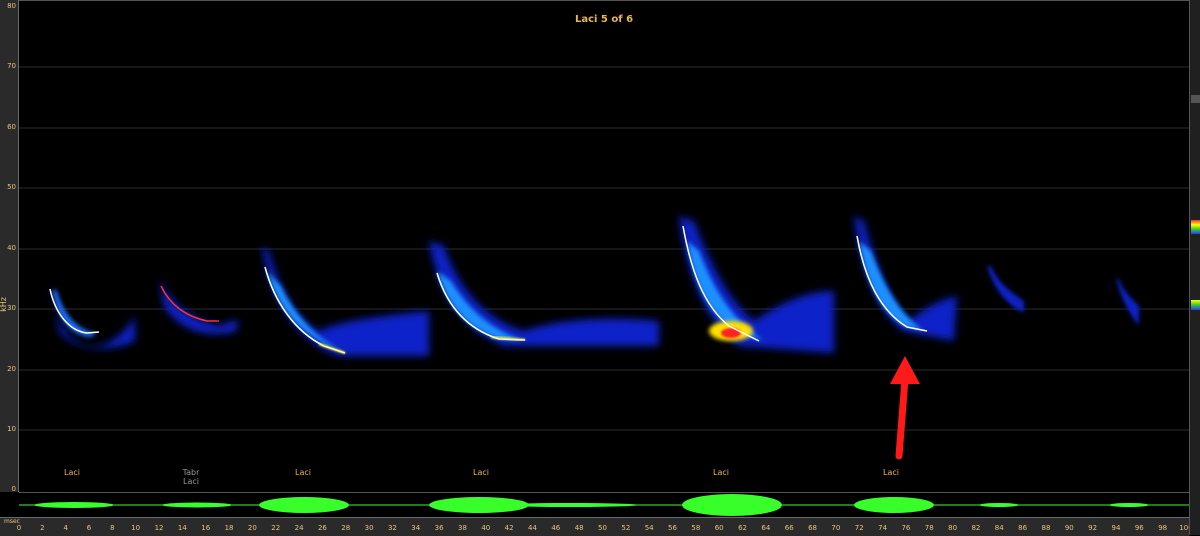  What do you see at coordinates (89, 528) in the screenshot?
I see `x-tick-label: 6` at bounding box center [89, 528].